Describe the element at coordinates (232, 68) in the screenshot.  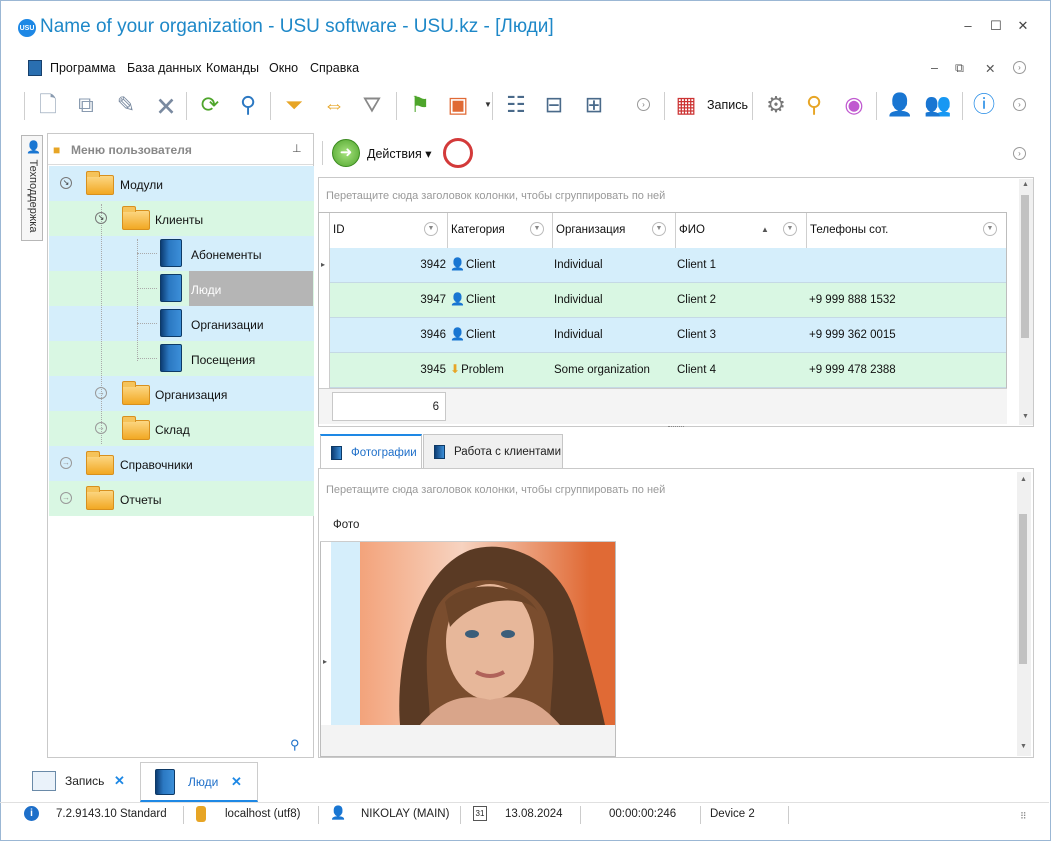
I see `menu-commands: Команды` at that location.